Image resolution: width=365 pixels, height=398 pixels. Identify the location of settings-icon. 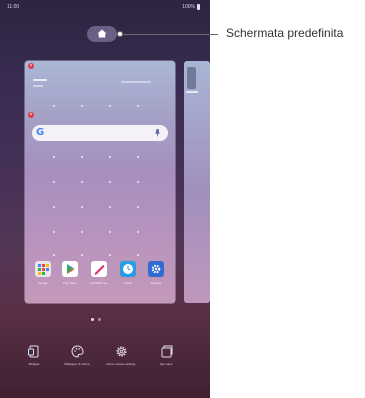
(156, 269).